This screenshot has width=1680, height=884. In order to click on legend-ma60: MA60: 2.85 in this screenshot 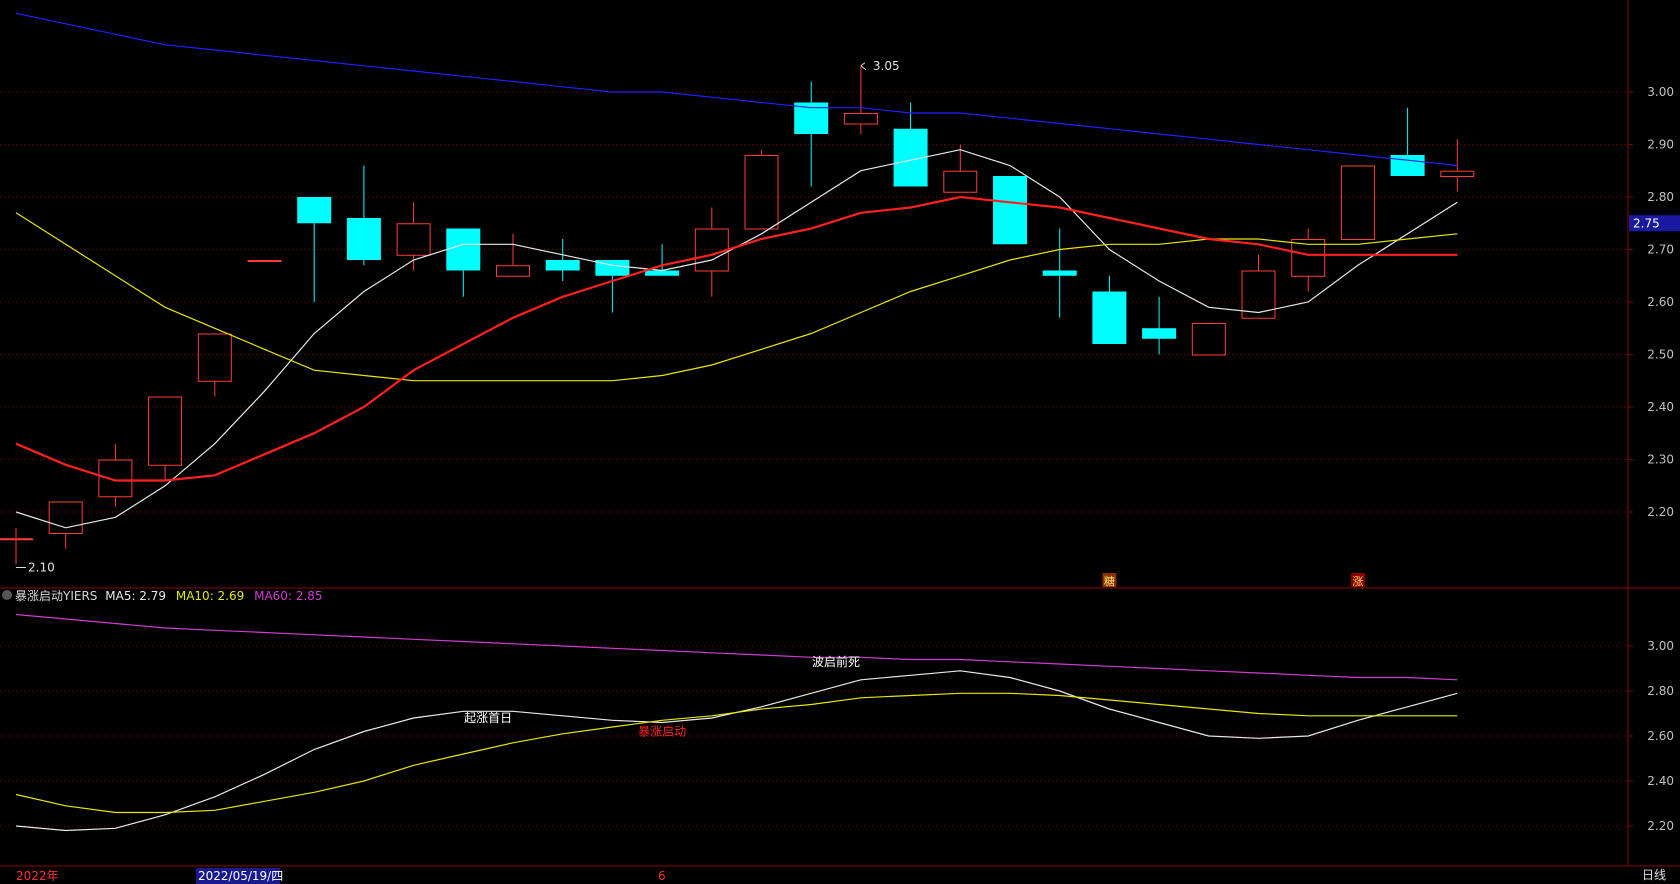, I will do `click(288, 596)`.